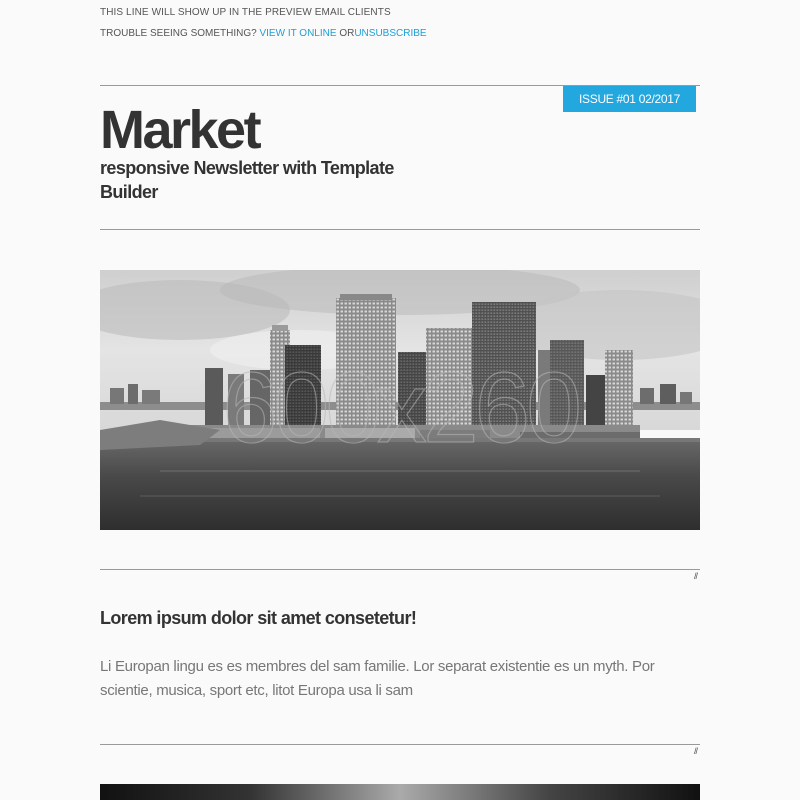  Describe the element at coordinates (400, 792) in the screenshot. I see `next-section-image` at that location.